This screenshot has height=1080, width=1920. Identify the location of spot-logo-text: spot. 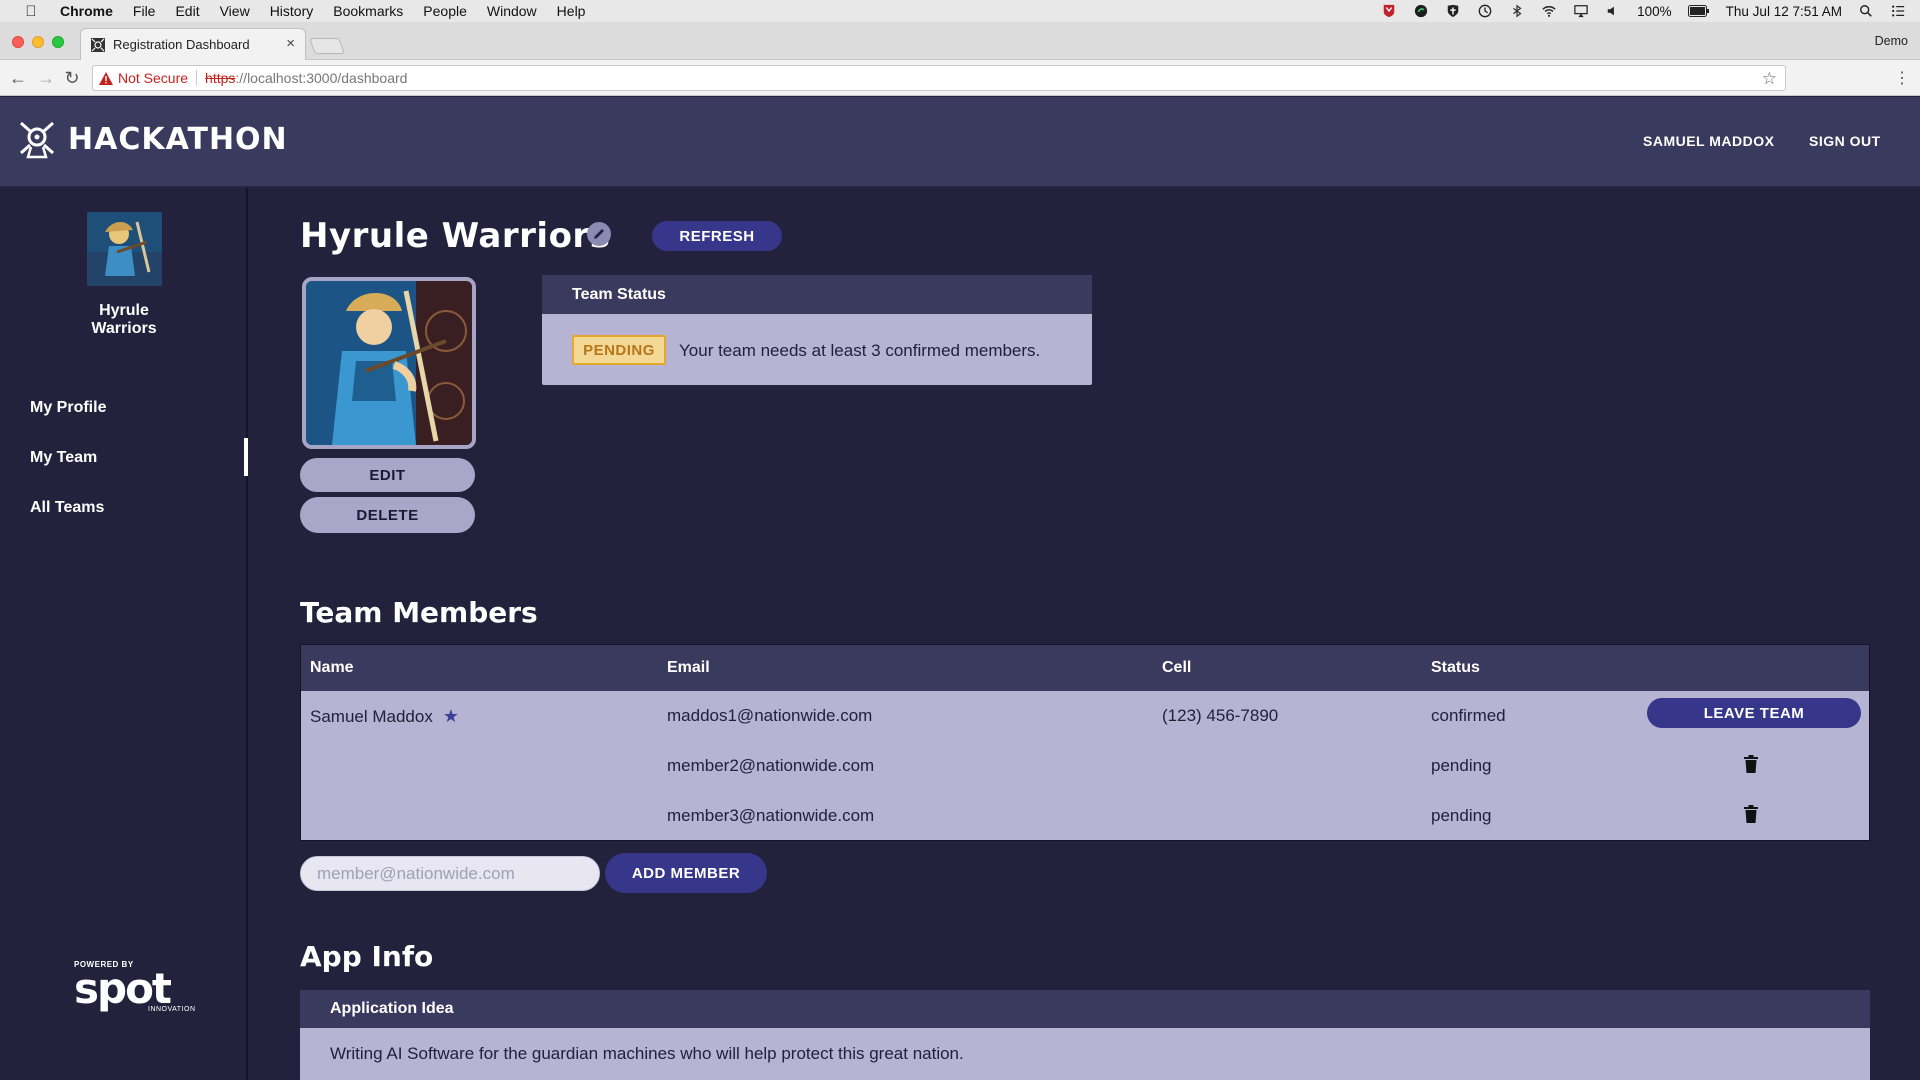
(123, 988).